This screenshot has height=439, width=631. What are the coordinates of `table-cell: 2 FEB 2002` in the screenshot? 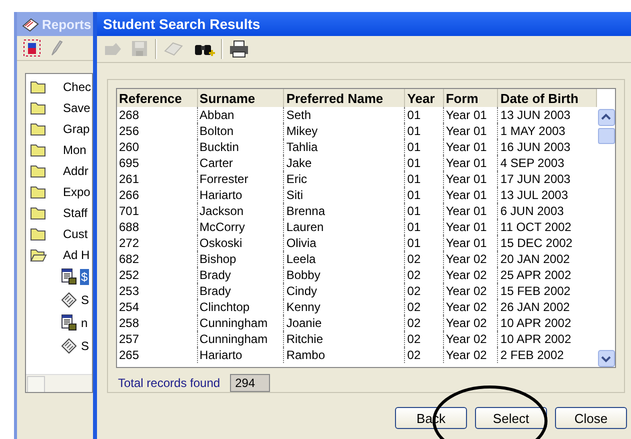 It's located at (547, 355).